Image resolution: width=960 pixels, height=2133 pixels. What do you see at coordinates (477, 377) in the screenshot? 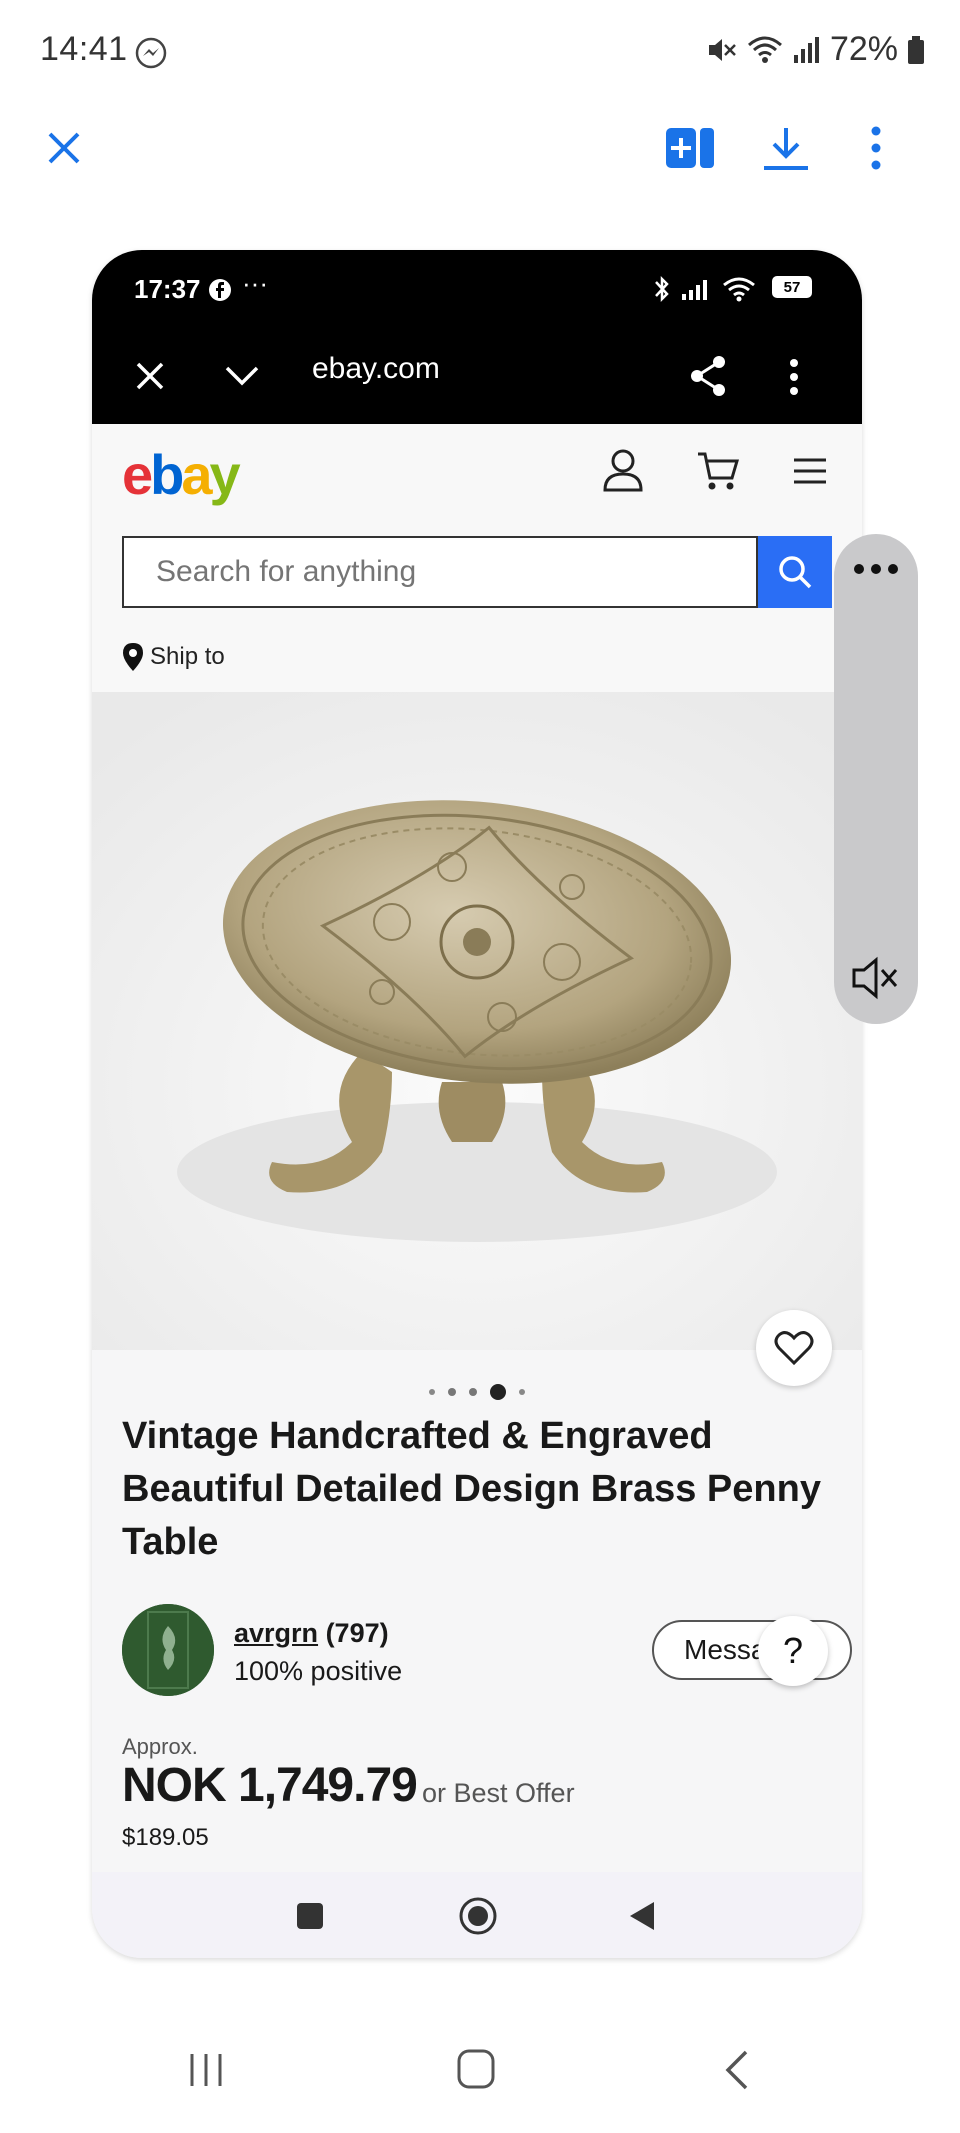
I see `browser-toolbar: ebay.com` at bounding box center [477, 377].